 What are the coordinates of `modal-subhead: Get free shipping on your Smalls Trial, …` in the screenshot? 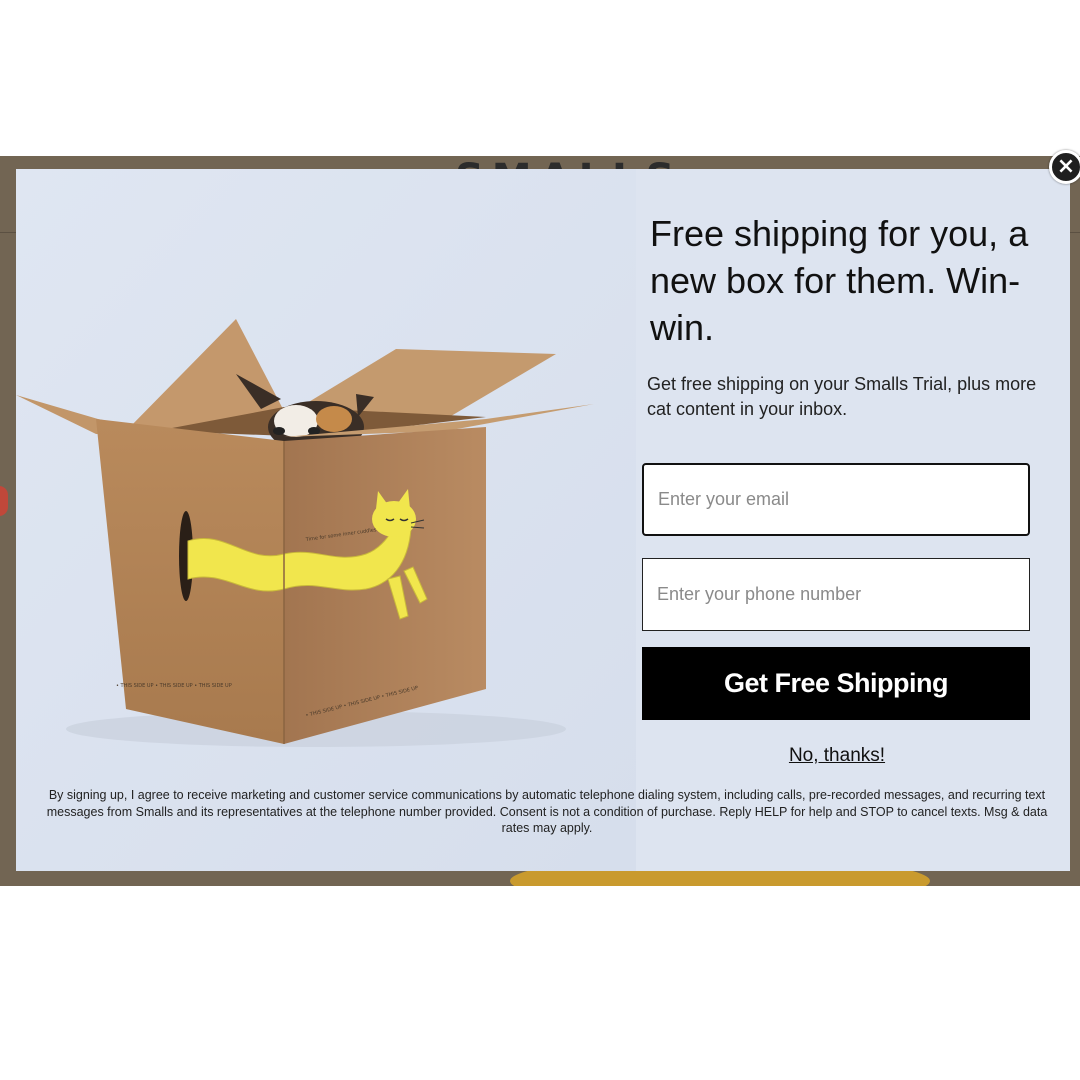 It's located at (842, 396).